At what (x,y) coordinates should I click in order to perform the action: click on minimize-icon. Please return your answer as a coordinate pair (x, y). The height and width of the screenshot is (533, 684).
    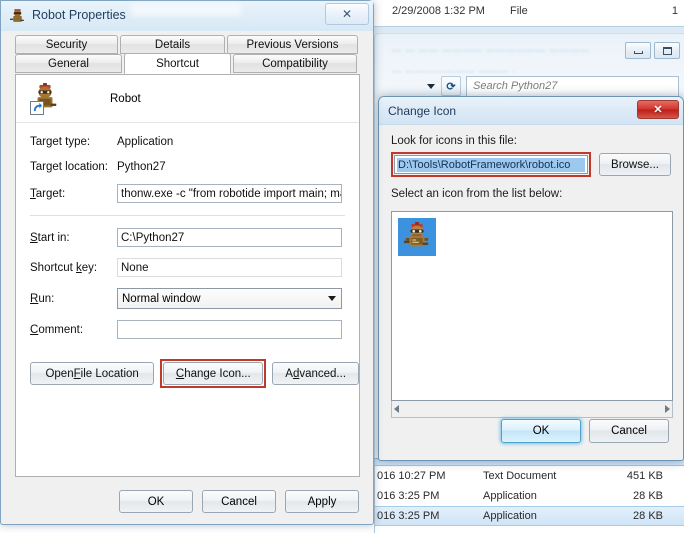
    Looking at the image, I should click on (638, 50).